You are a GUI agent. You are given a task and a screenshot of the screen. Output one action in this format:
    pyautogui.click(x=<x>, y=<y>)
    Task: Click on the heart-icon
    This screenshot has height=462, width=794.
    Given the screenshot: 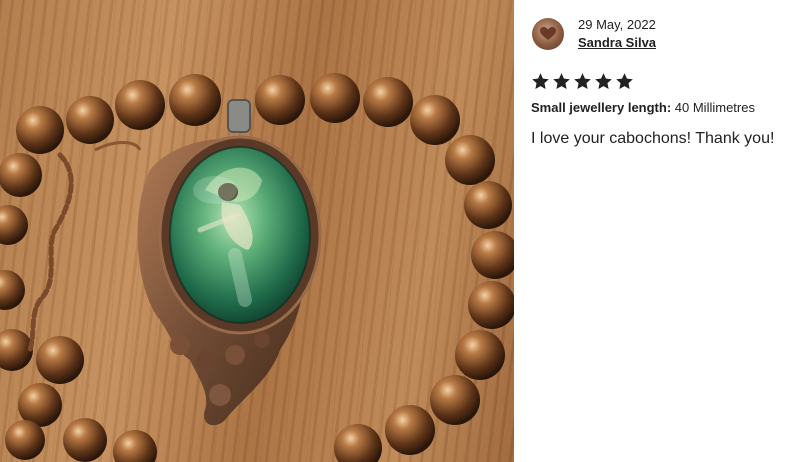 What is the action you would take?
    pyautogui.click(x=548, y=33)
    